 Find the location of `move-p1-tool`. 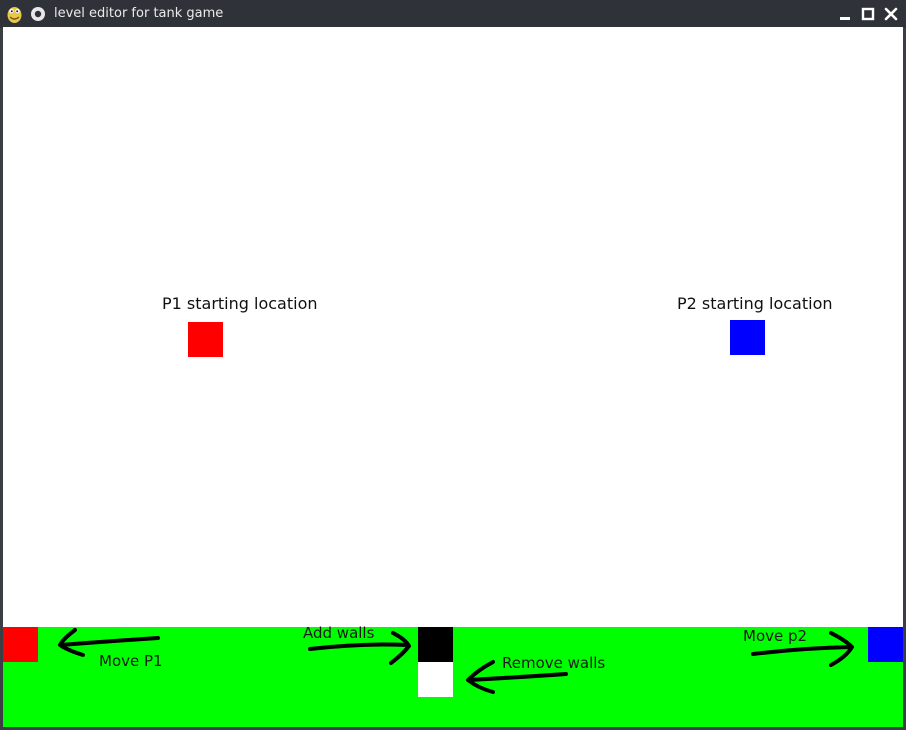

move-p1-tool is located at coordinates (20, 644).